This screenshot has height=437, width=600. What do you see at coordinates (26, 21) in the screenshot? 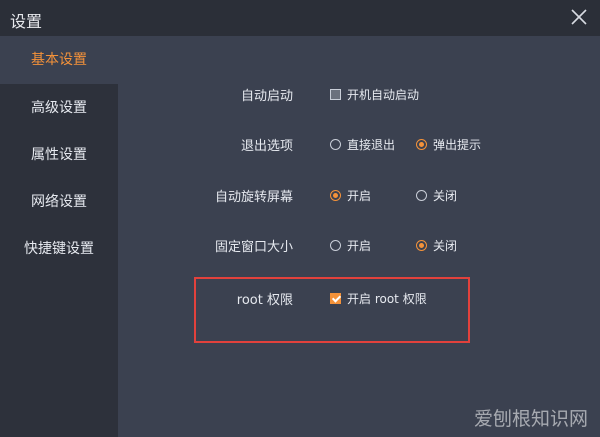
I see `window-title: 设置` at bounding box center [26, 21].